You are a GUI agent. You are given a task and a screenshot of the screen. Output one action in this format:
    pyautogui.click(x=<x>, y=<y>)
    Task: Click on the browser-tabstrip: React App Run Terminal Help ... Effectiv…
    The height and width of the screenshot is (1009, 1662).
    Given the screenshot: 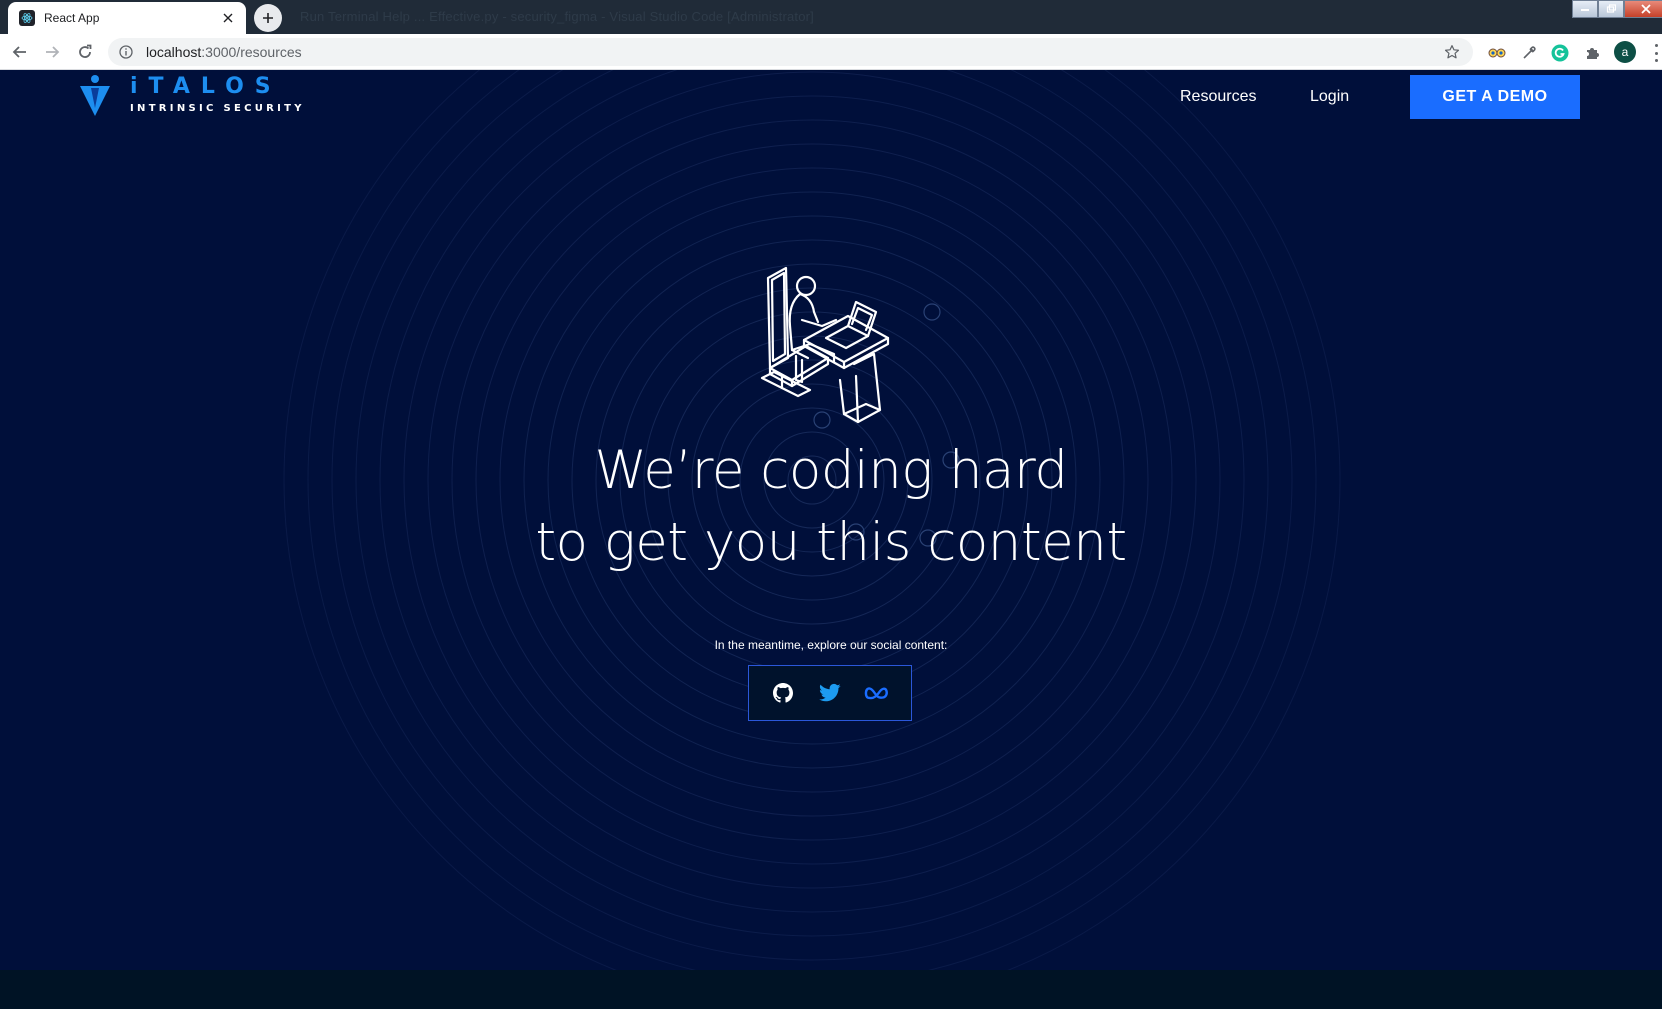 What is the action you would take?
    pyautogui.click(x=831, y=17)
    